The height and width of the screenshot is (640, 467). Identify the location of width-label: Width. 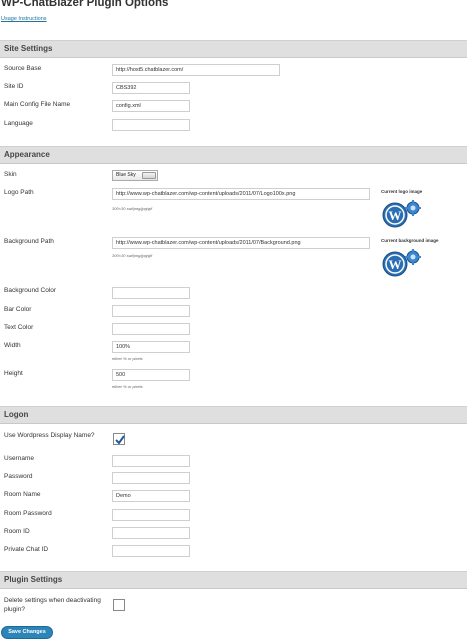
(12, 345).